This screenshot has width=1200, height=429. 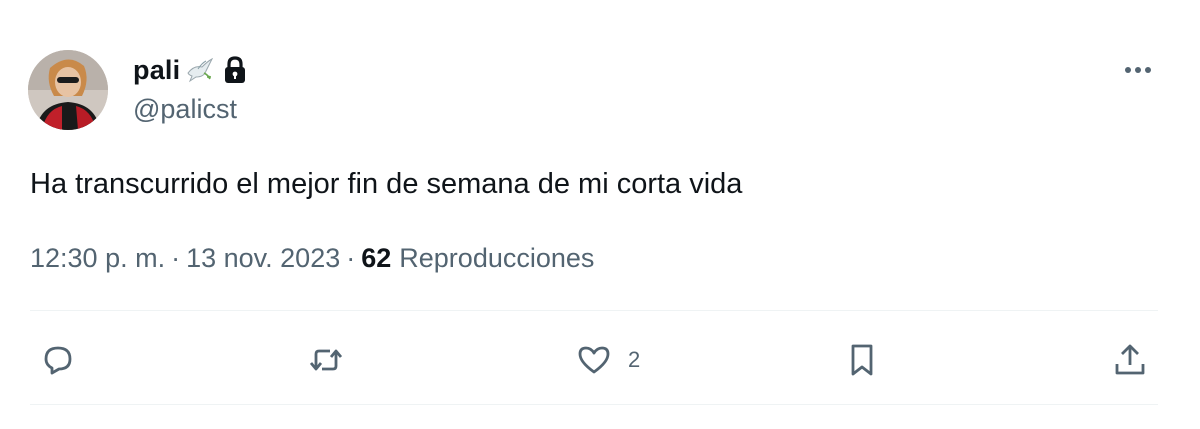 I want to click on like-count: 2, so click(x=634, y=359).